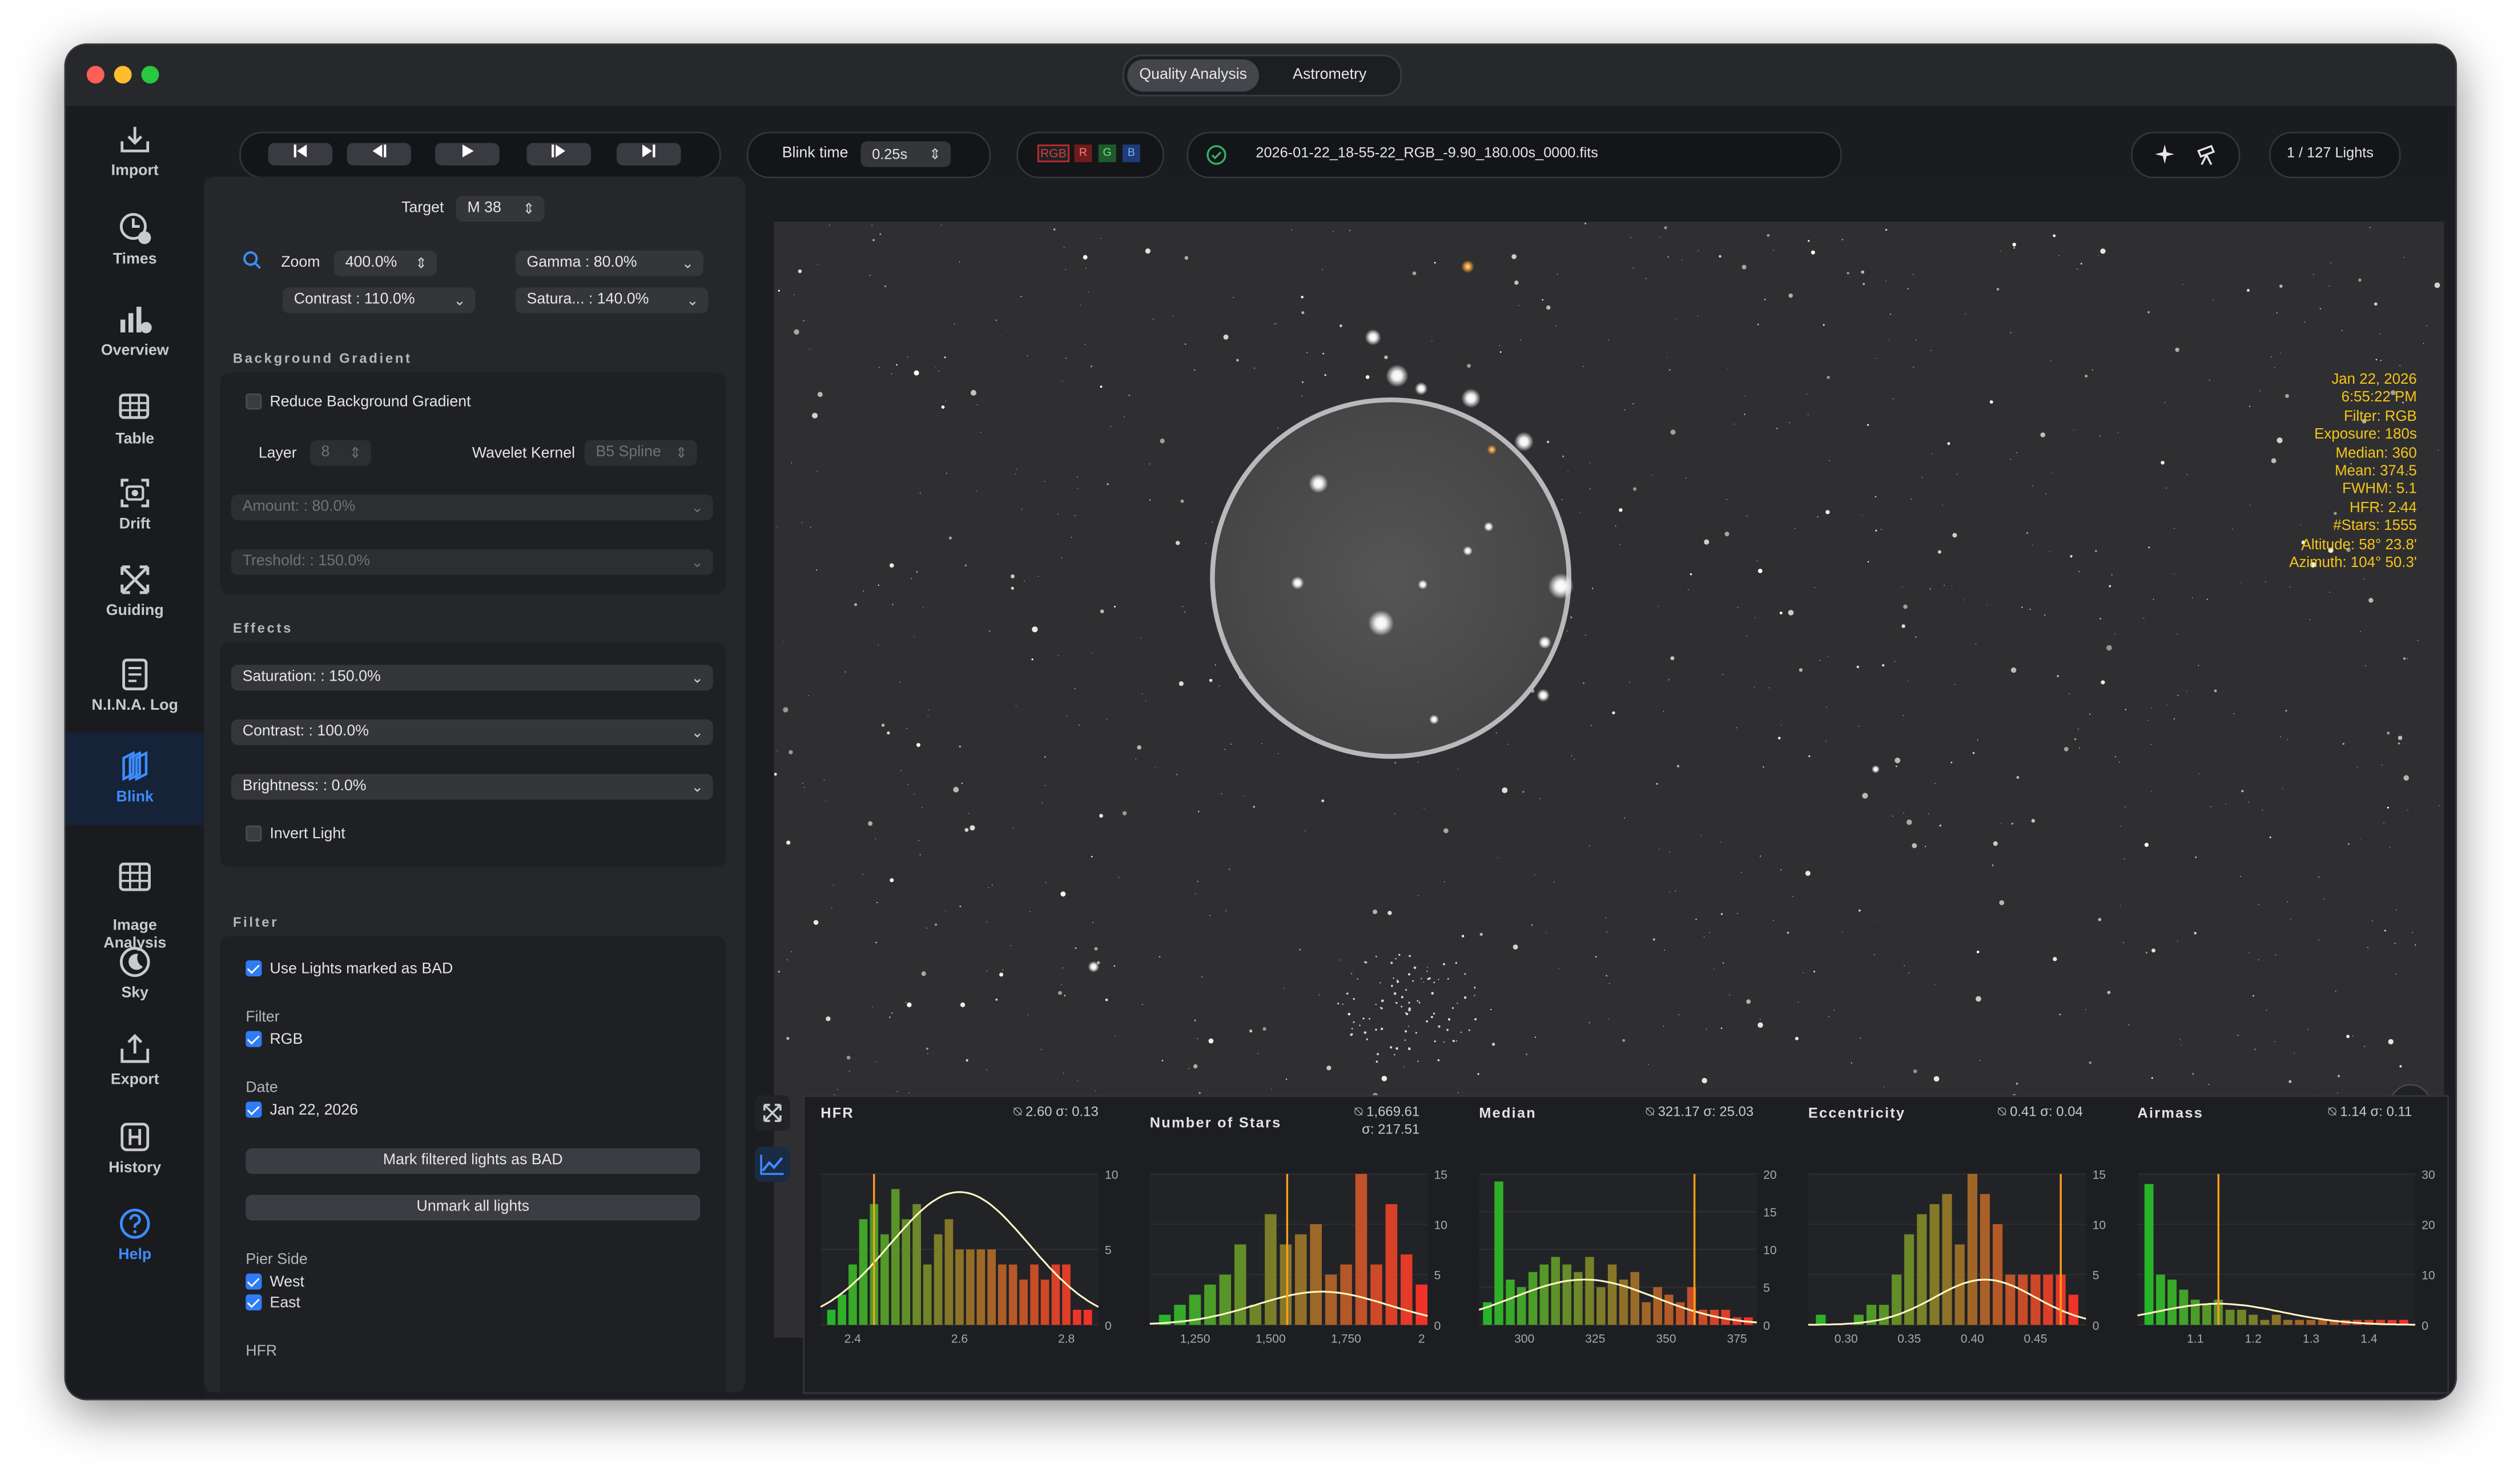  I want to click on date-checkbox, so click(254, 1110).